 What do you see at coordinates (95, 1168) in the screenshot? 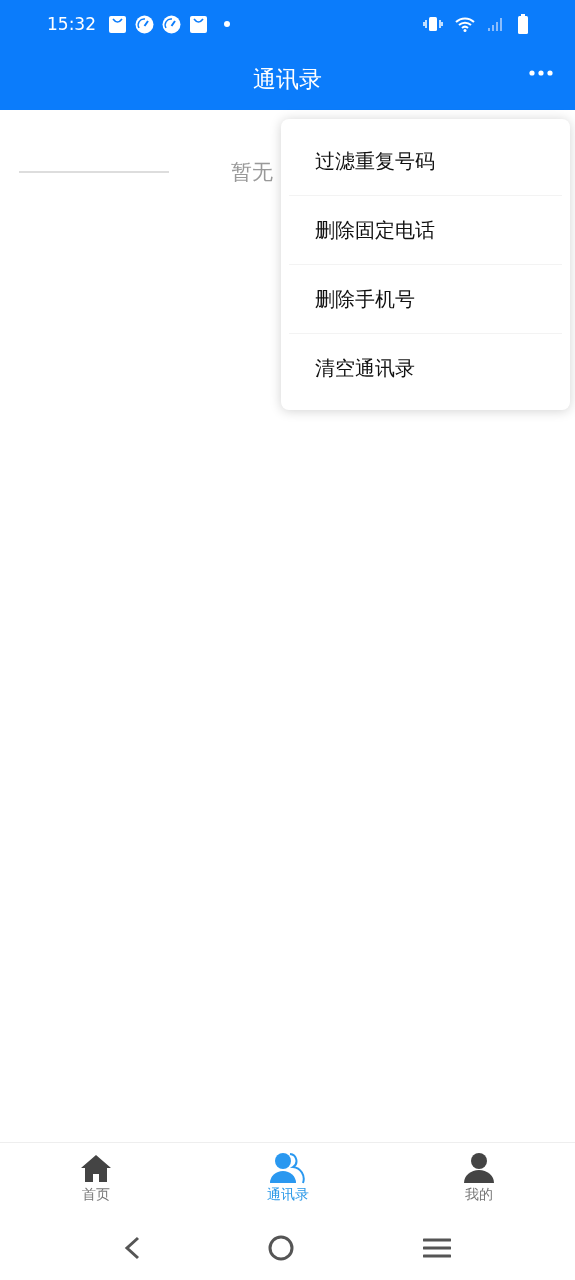
I see `home-icon` at bounding box center [95, 1168].